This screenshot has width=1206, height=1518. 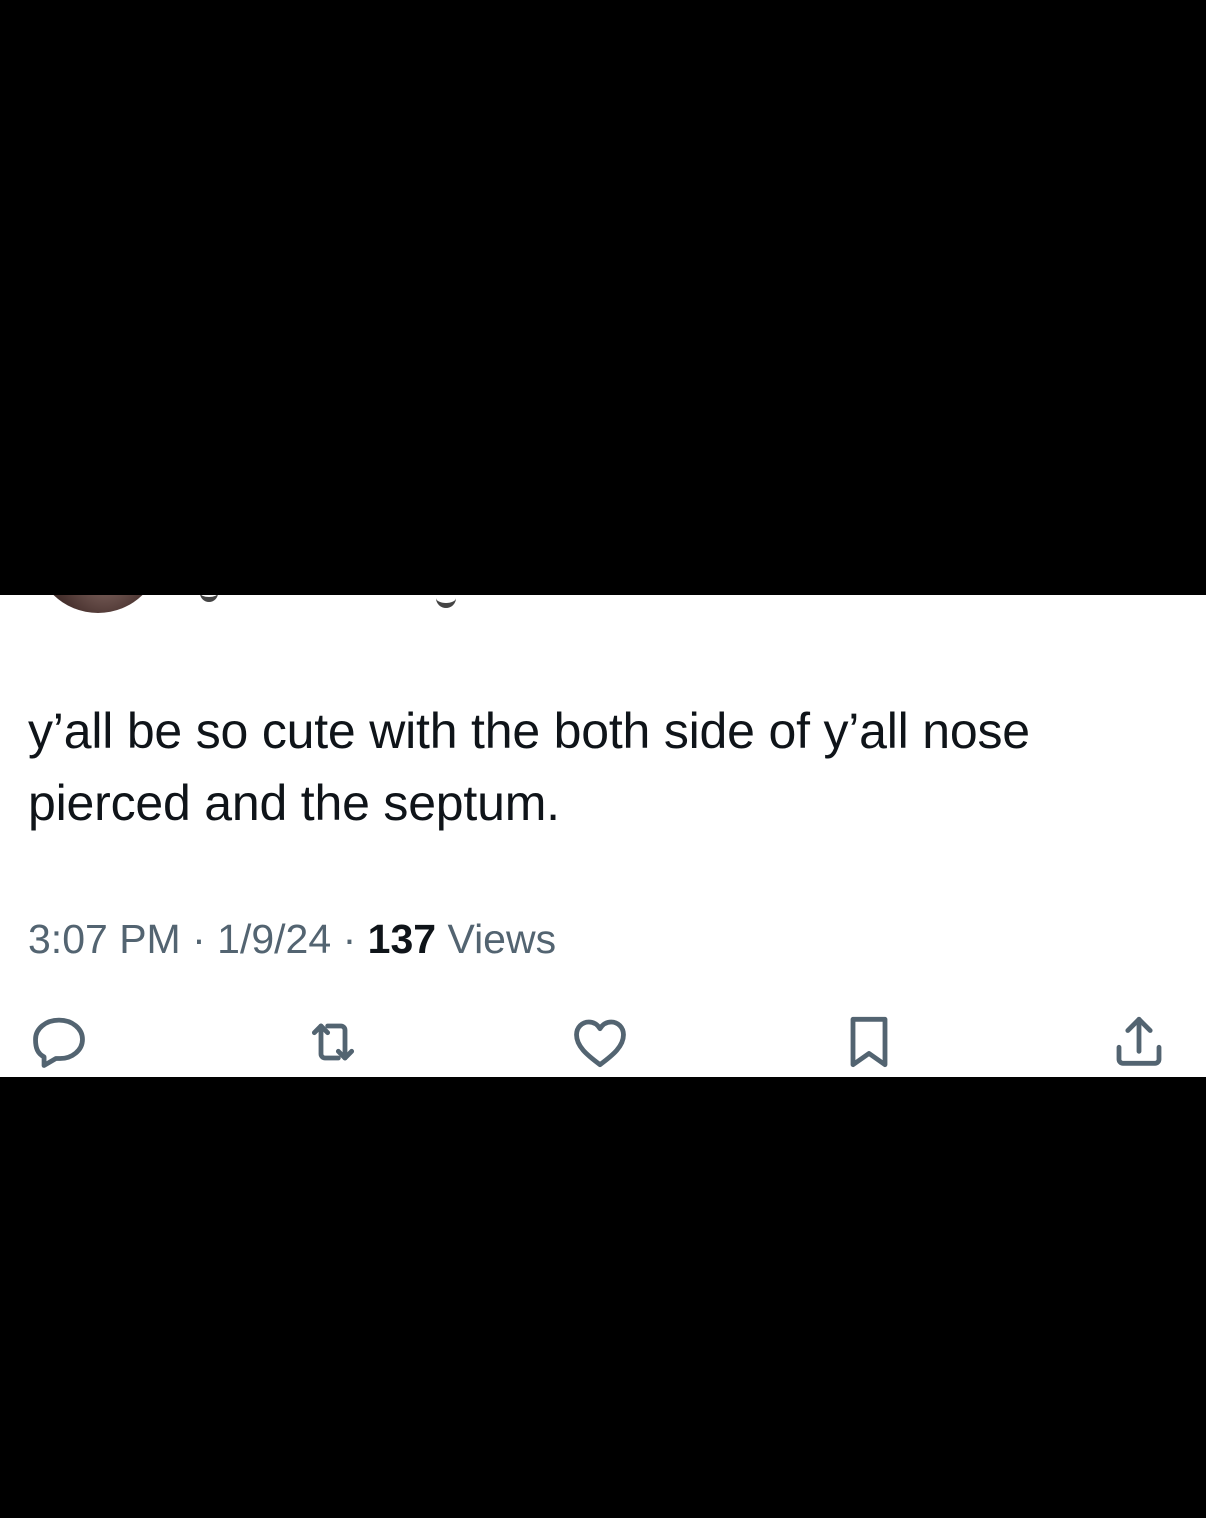 I want to click on avatar, so click(x=98, y=604).